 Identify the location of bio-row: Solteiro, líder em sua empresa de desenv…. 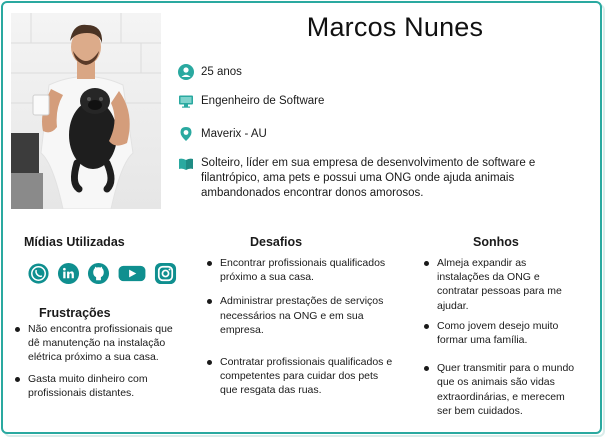
(358, 178).